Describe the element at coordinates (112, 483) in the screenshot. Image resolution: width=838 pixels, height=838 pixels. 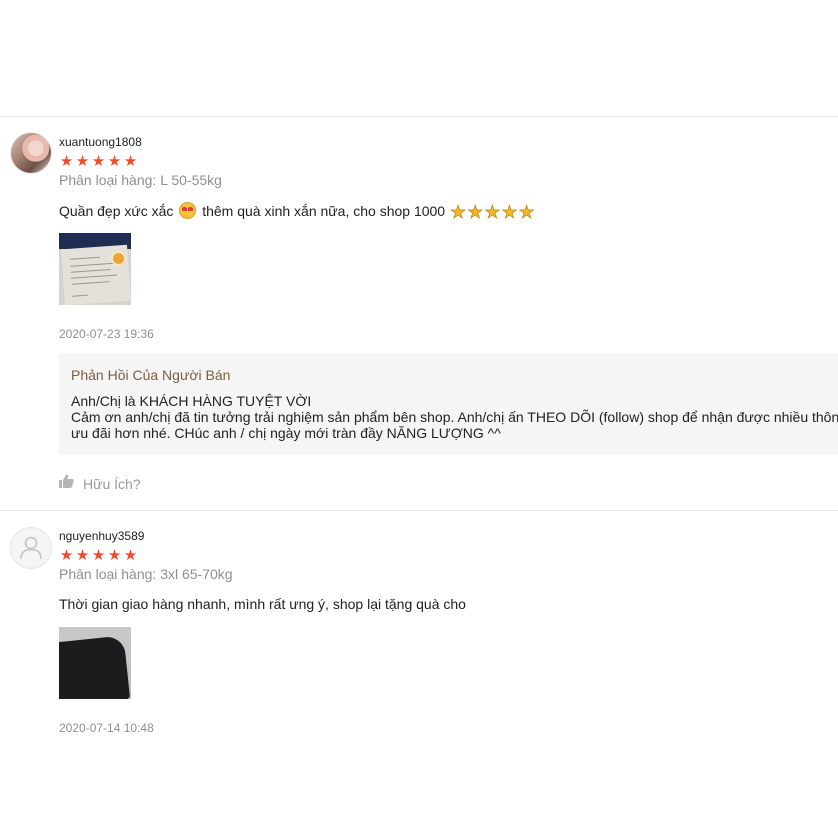
I see `helpful-label: Hữu Ích?` at that location.